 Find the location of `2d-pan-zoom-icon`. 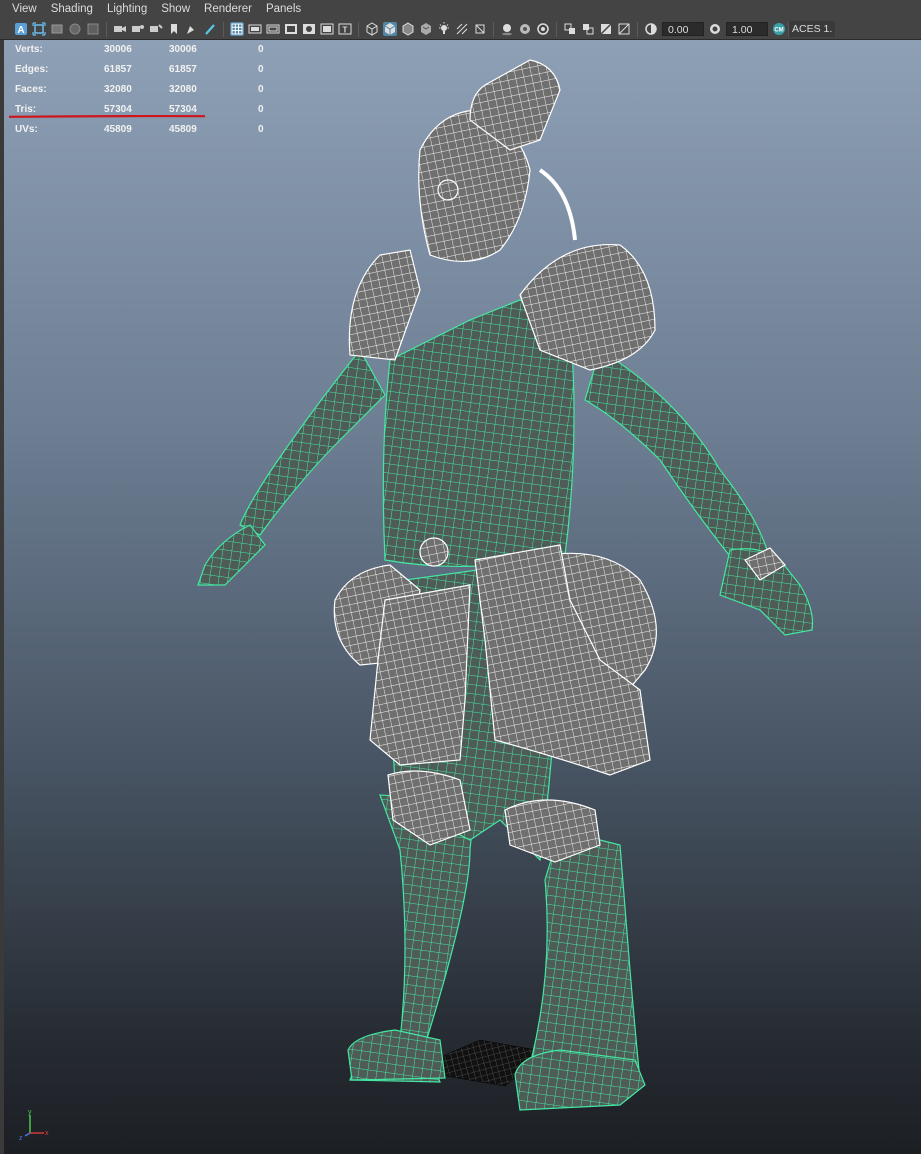

2d-pan-zoom-icon is located at coordinates (138, 29).